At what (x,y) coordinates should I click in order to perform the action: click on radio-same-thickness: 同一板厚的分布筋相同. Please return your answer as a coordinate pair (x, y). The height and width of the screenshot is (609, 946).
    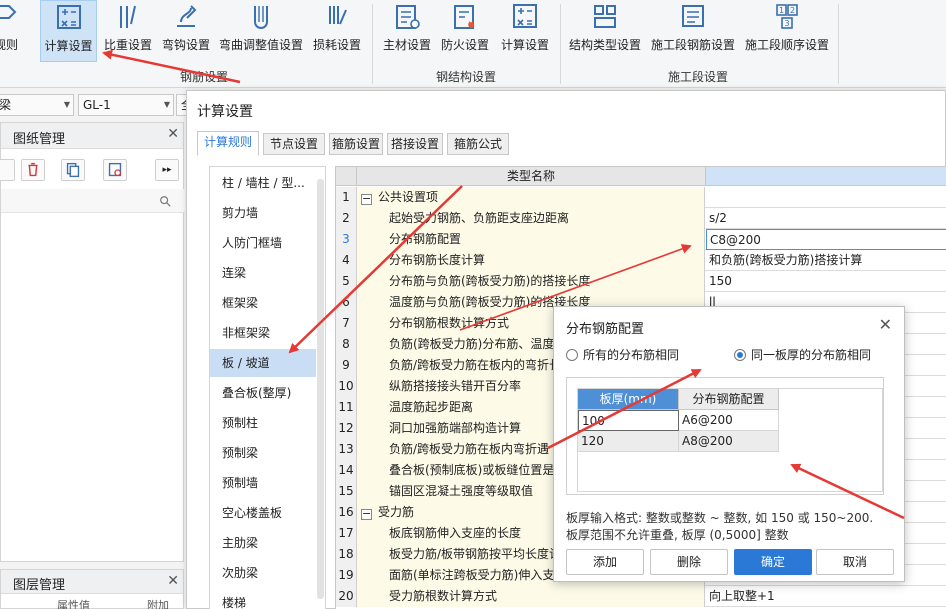
    Looking at the image, I should click on (802, 354).